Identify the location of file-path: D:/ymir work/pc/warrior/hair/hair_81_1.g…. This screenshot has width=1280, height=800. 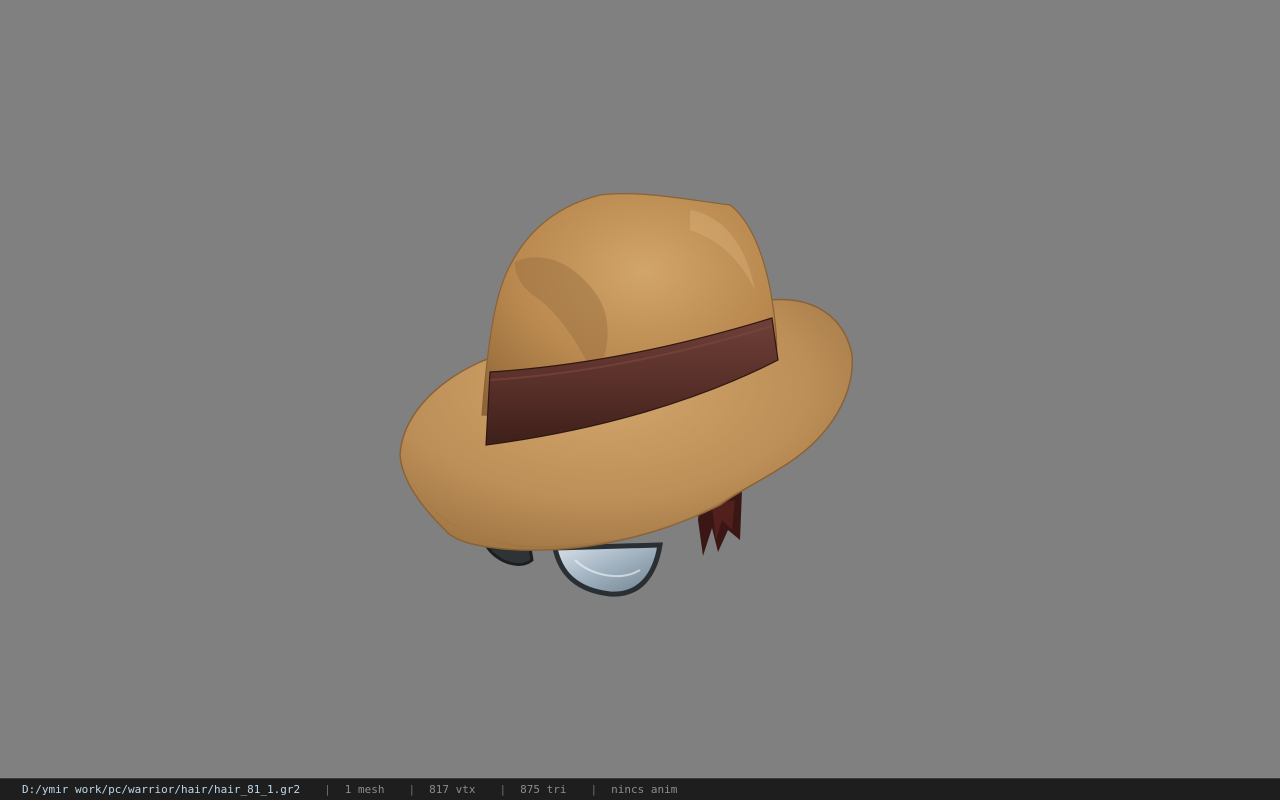
(161, 789).